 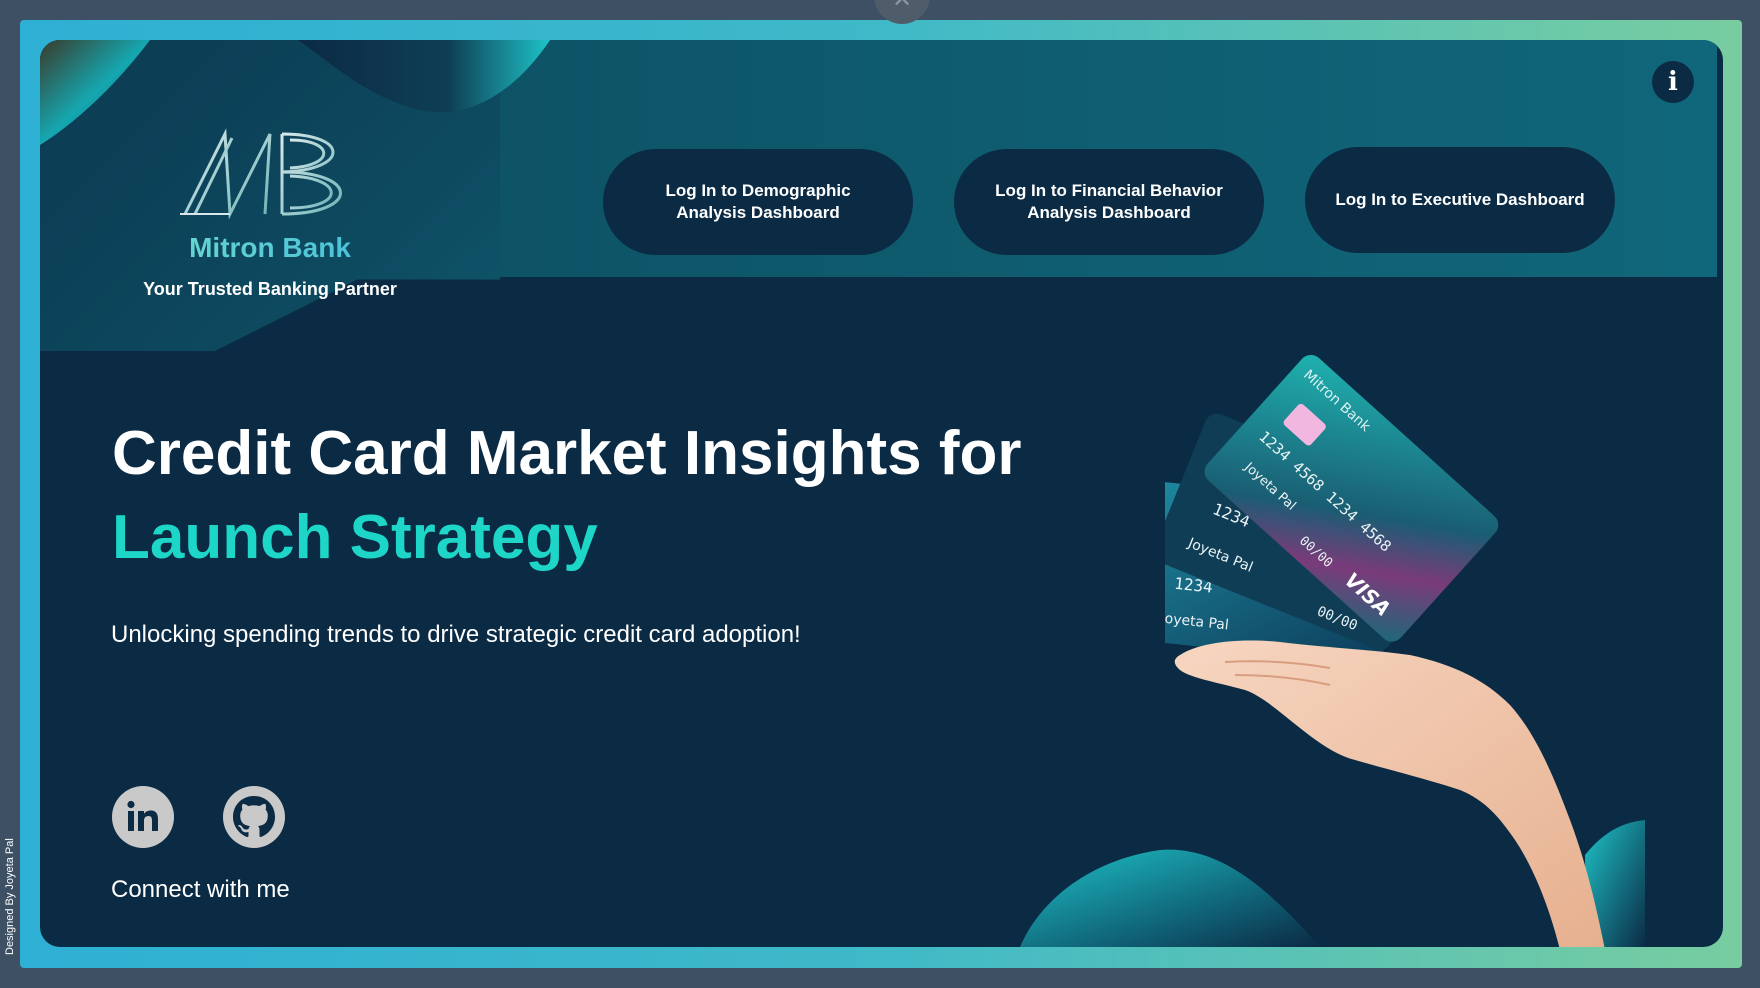 What do you see at coordinates (758, 202) in the screenshot?
I see `demographic-dashboard-login-button: Log In to Demographic Analysis Dashboard` at bounding box center [758, 202].